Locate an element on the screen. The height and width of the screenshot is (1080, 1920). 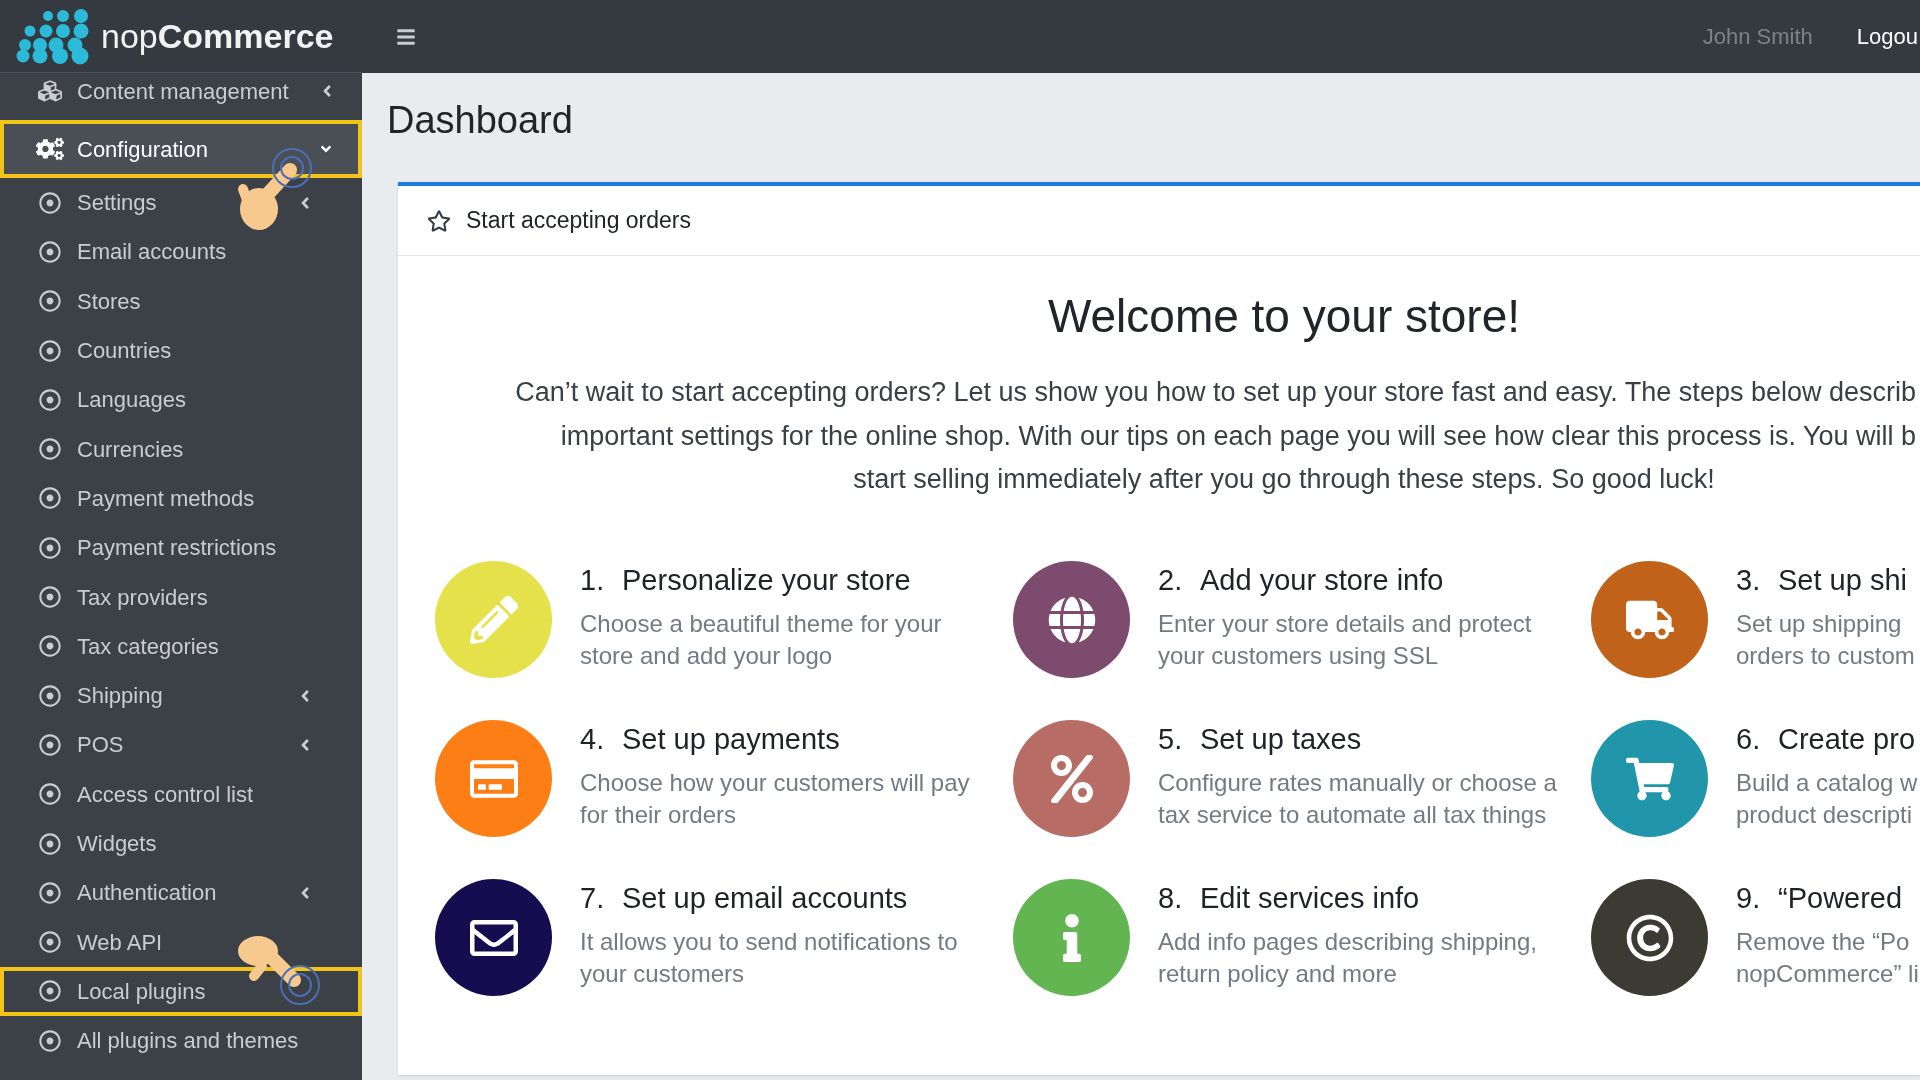
sidebar-item: Widgets is located at coordinates (81, 843).